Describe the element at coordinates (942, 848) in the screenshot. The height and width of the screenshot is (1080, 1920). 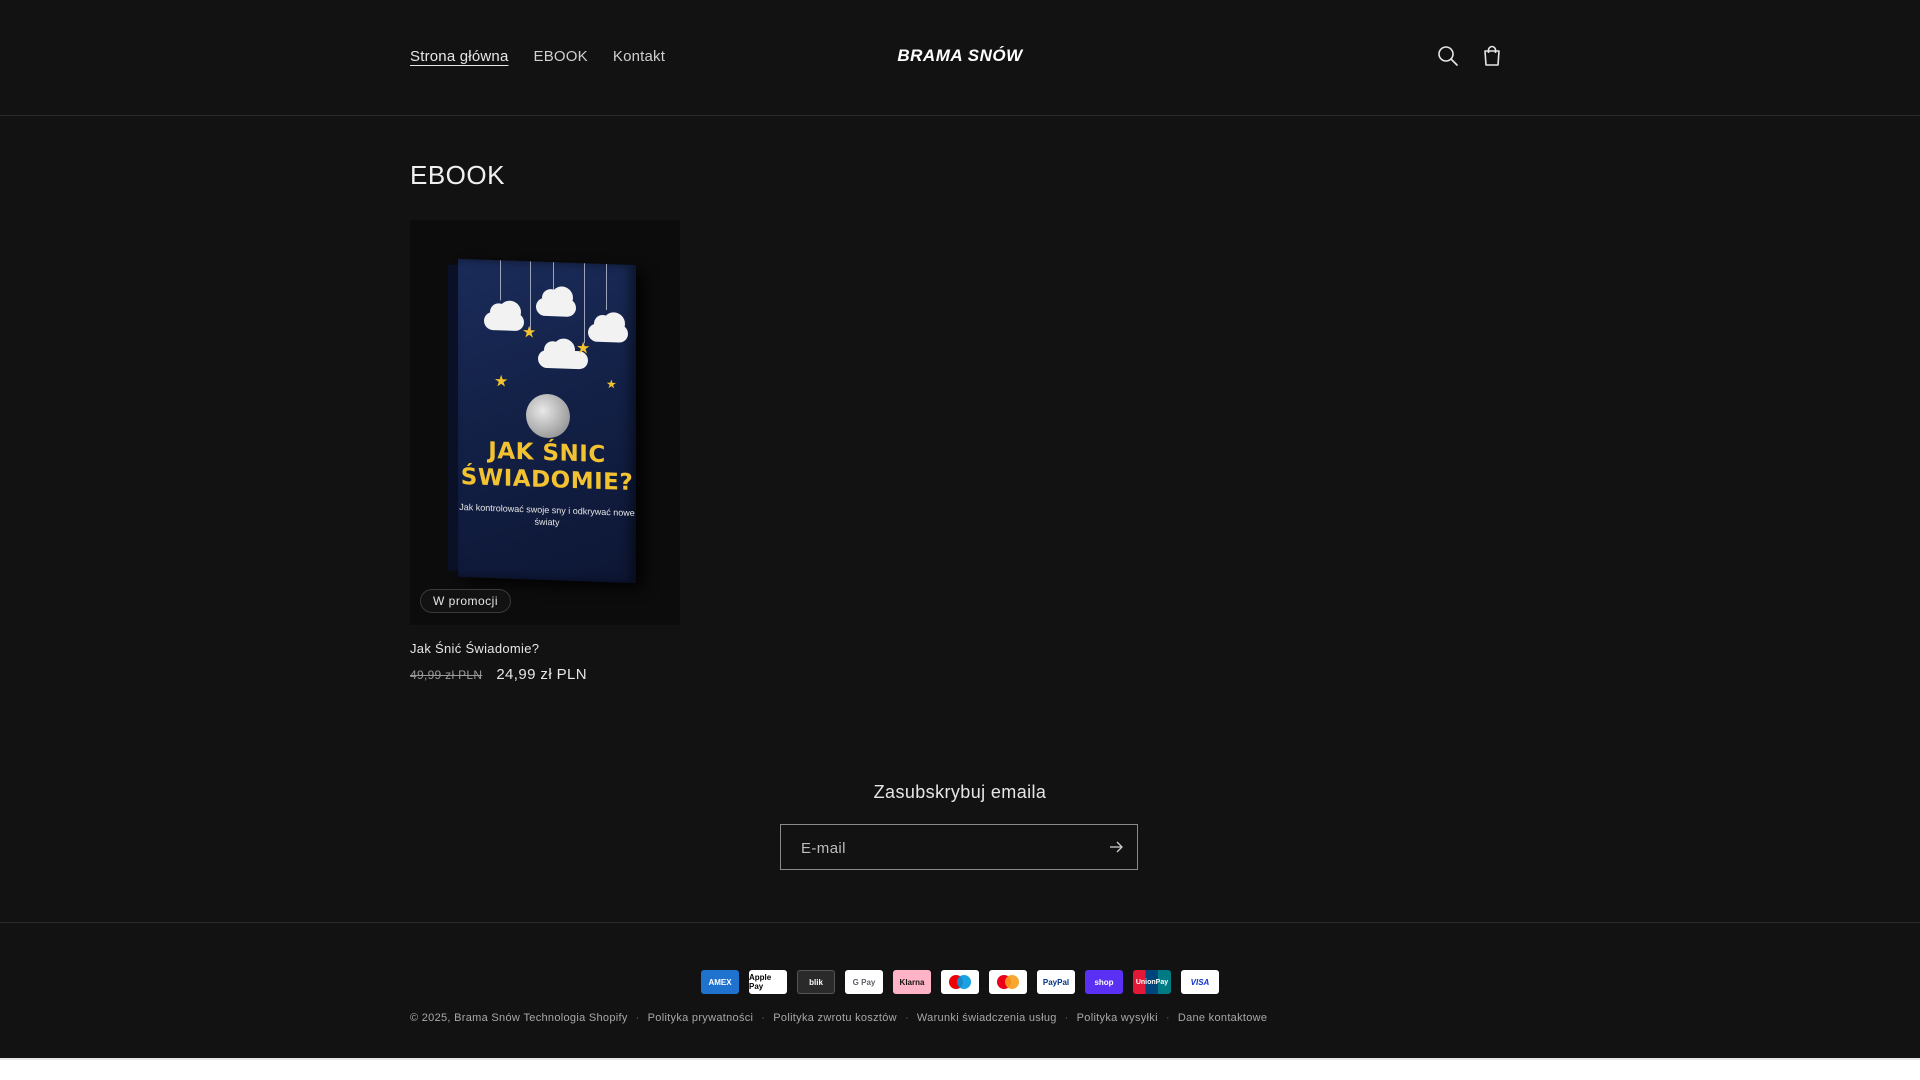
I see `email-input` at that location.